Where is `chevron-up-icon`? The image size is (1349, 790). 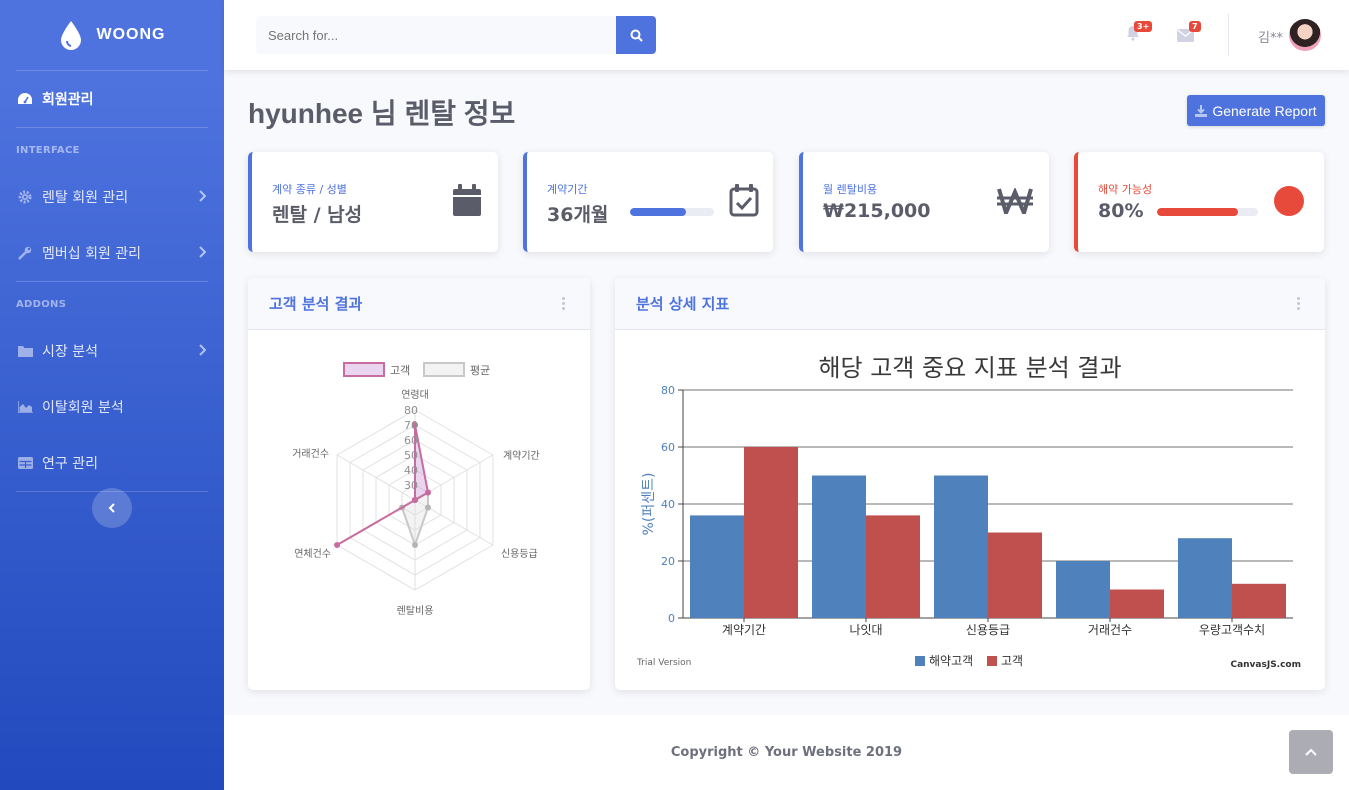 chevron-up-icon is located at coordinates (1311, 752).